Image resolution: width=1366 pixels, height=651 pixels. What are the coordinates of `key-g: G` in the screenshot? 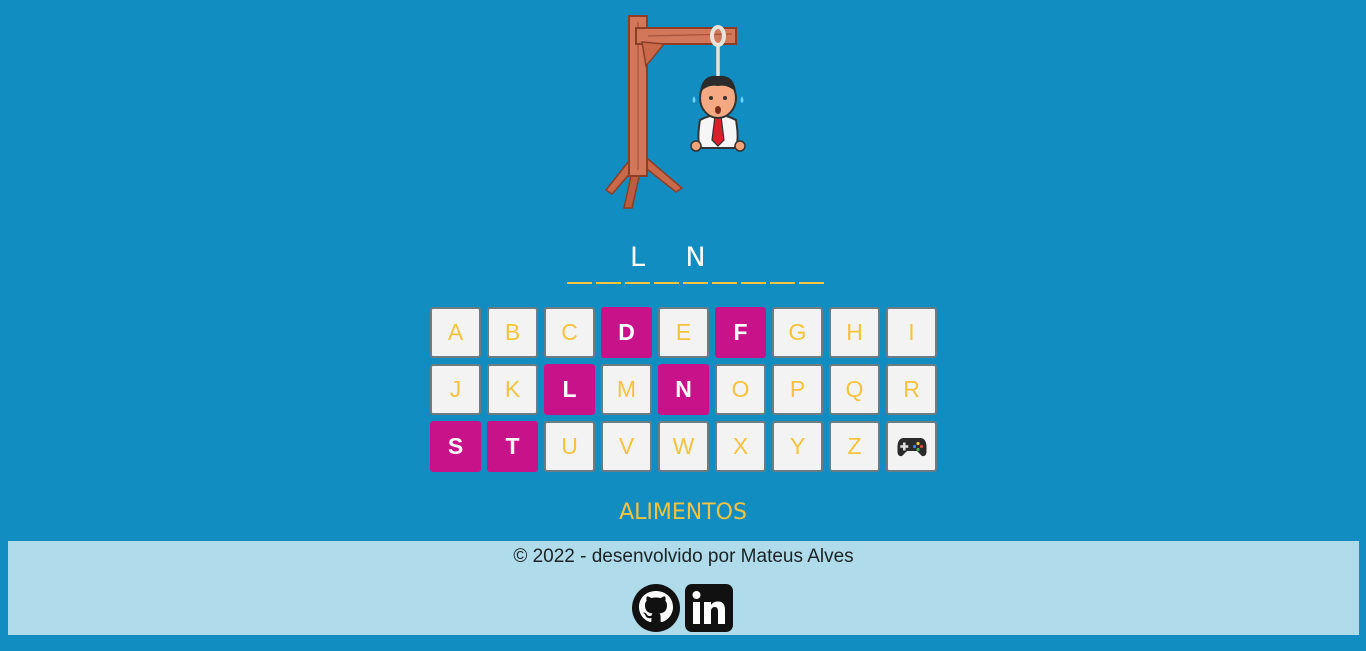 It's located at (797, 332).